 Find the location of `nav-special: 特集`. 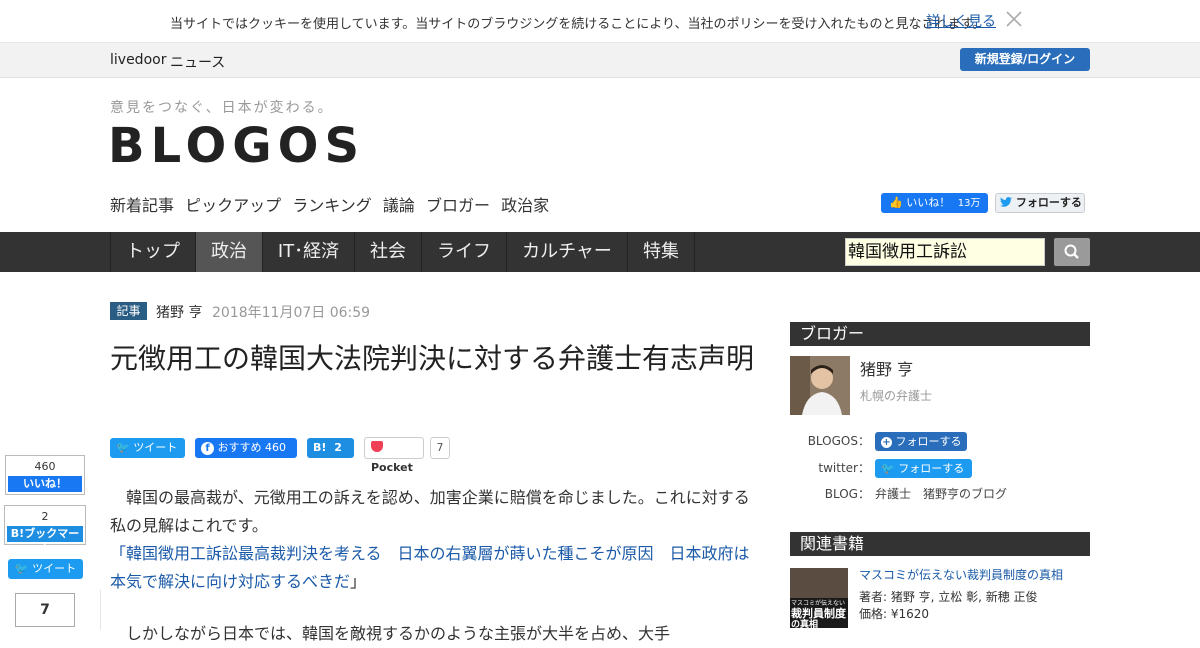

nav-special: 特集 is located at coordinates (661, 252).